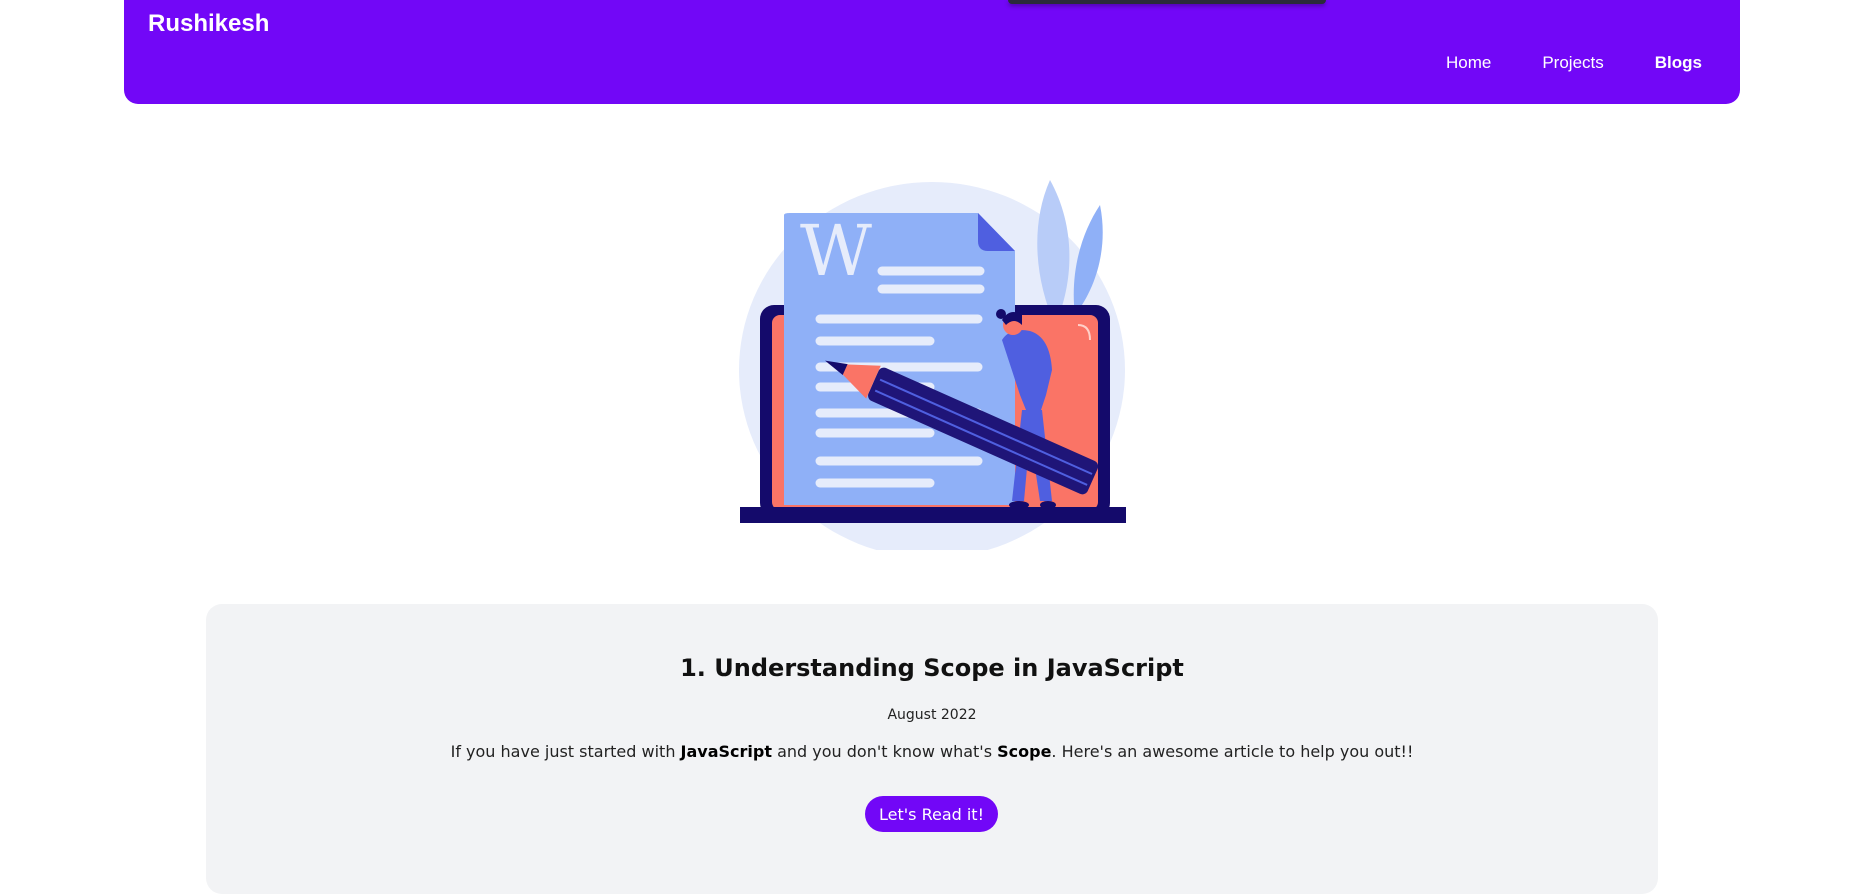 This screenshot has width=1865, height=894. What do you see at coordinates (931, 814) in the screenshot?
I see `read-article-button: Let's Read it!` at bounding box center [931, 814].